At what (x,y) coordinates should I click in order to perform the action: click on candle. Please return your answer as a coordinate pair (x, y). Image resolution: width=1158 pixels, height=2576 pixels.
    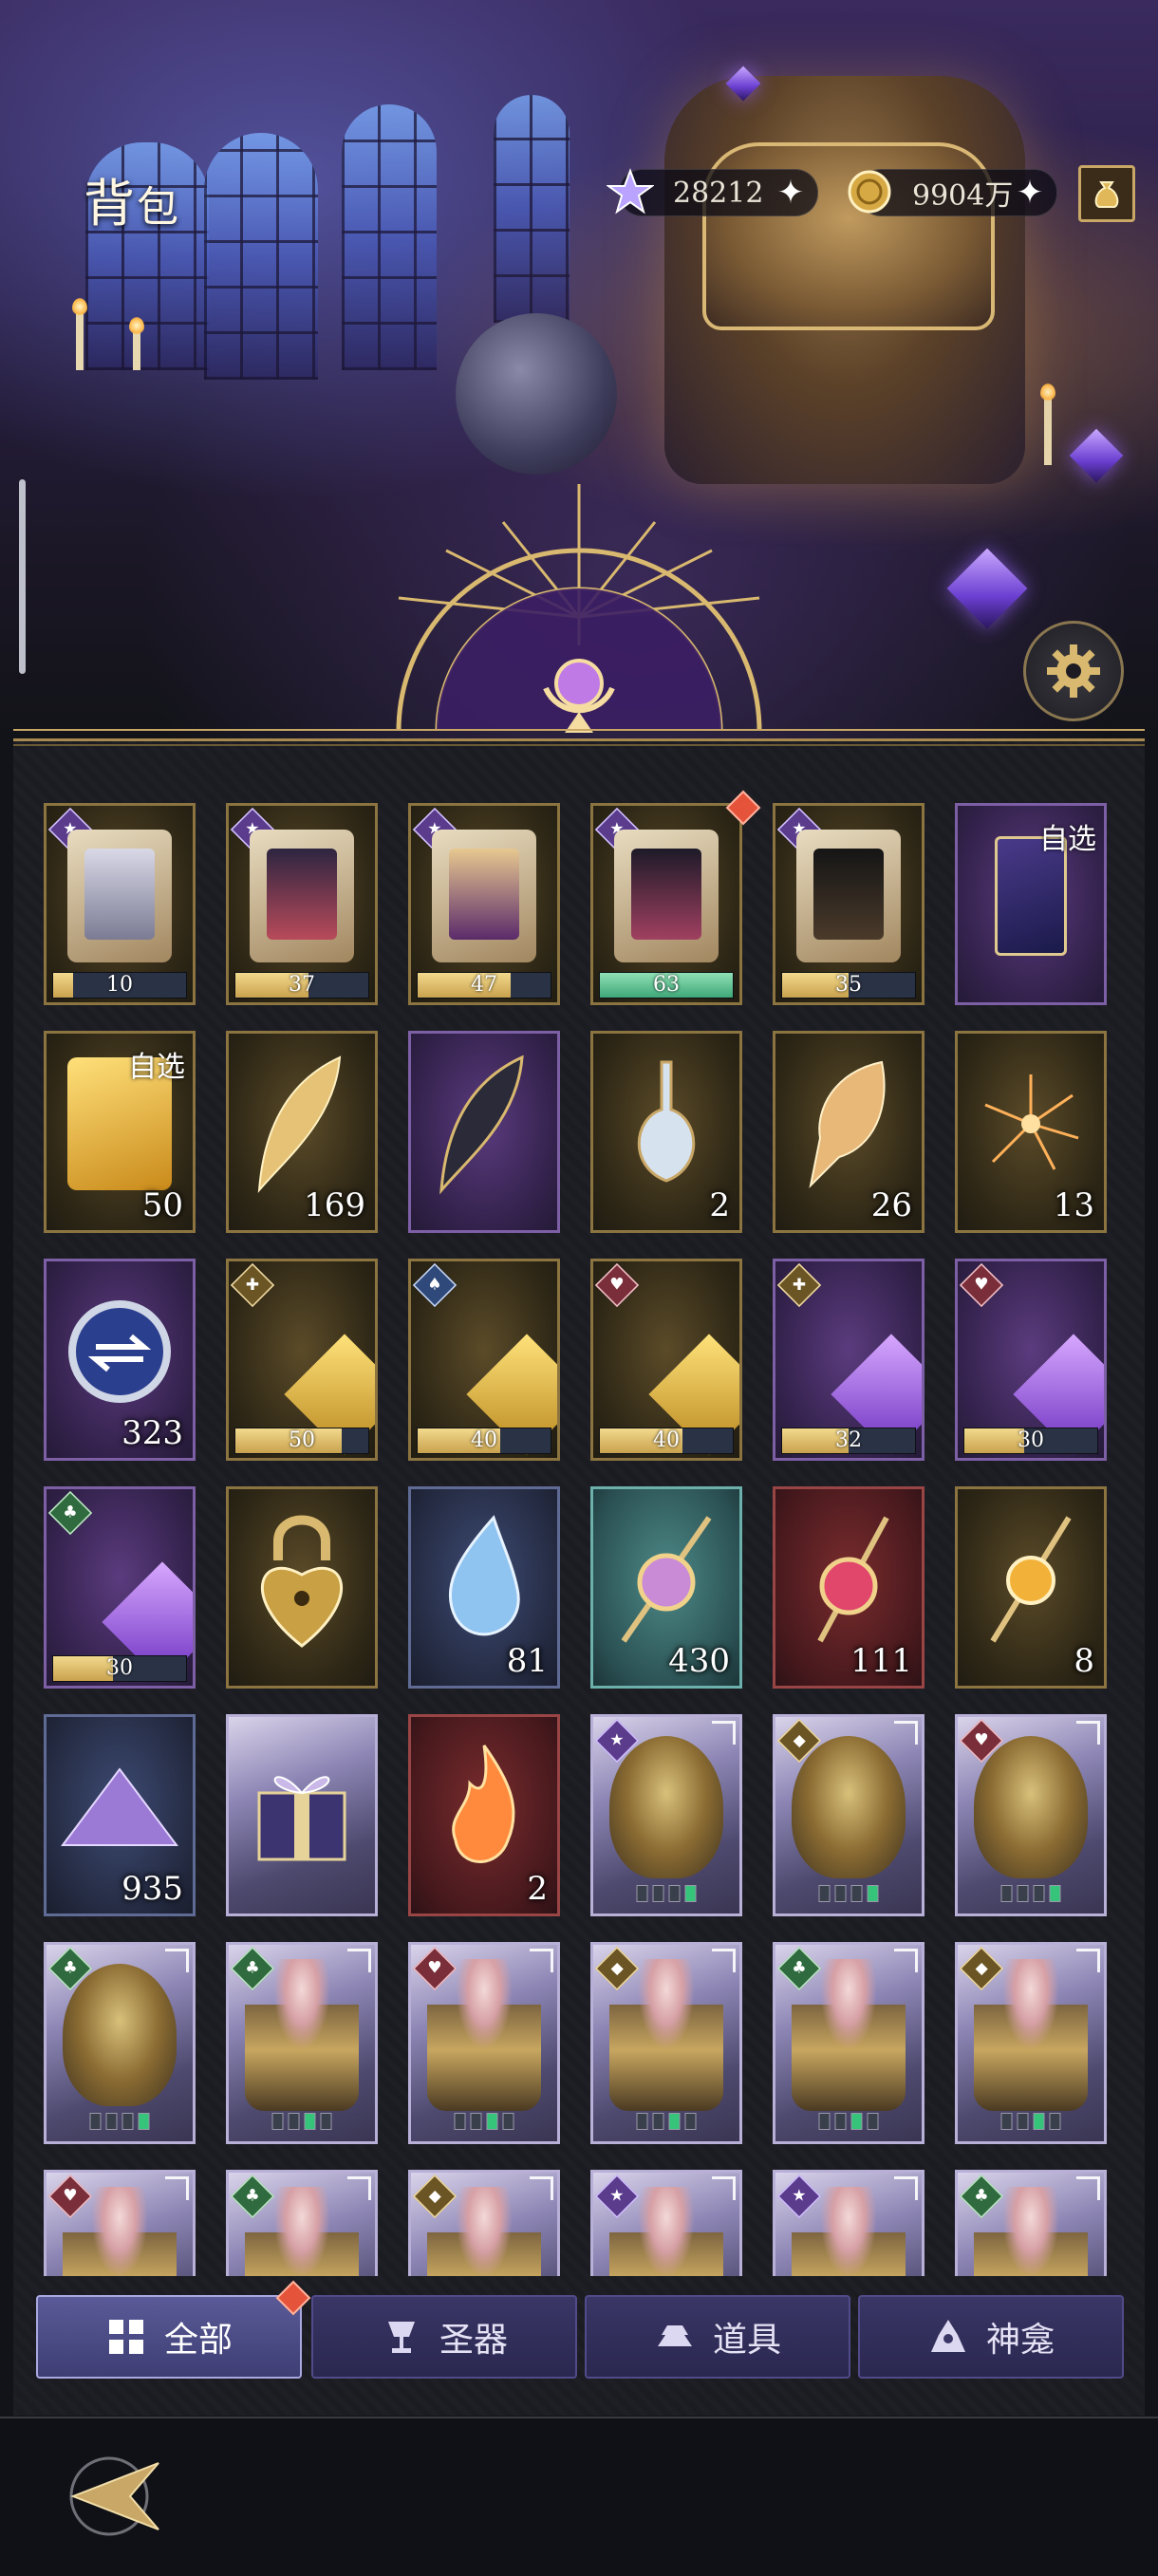
    Looking at the image, I should click on (1047, 424).